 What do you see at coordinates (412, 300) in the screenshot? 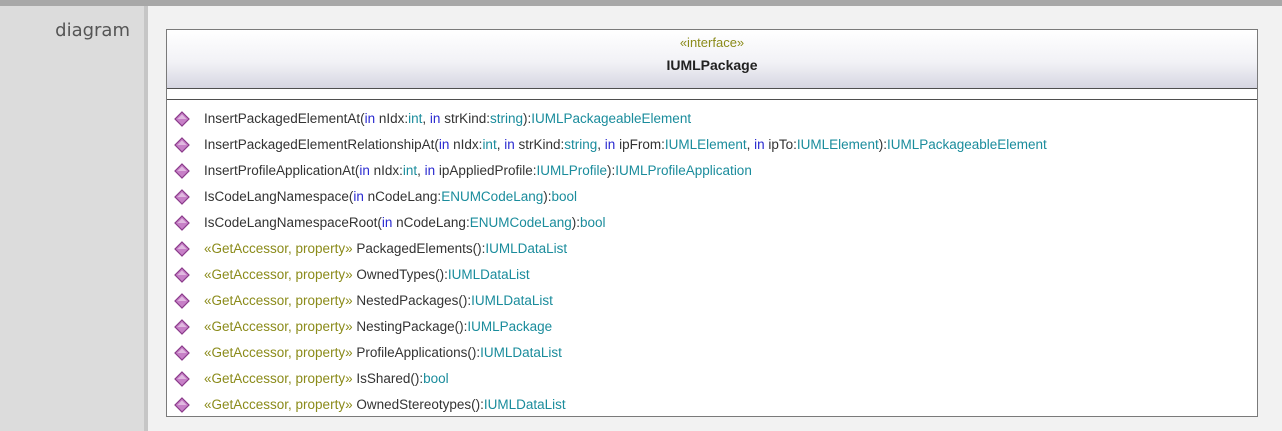
I see `operation-text: NestedPackages():` at bounding box center [412, 300].